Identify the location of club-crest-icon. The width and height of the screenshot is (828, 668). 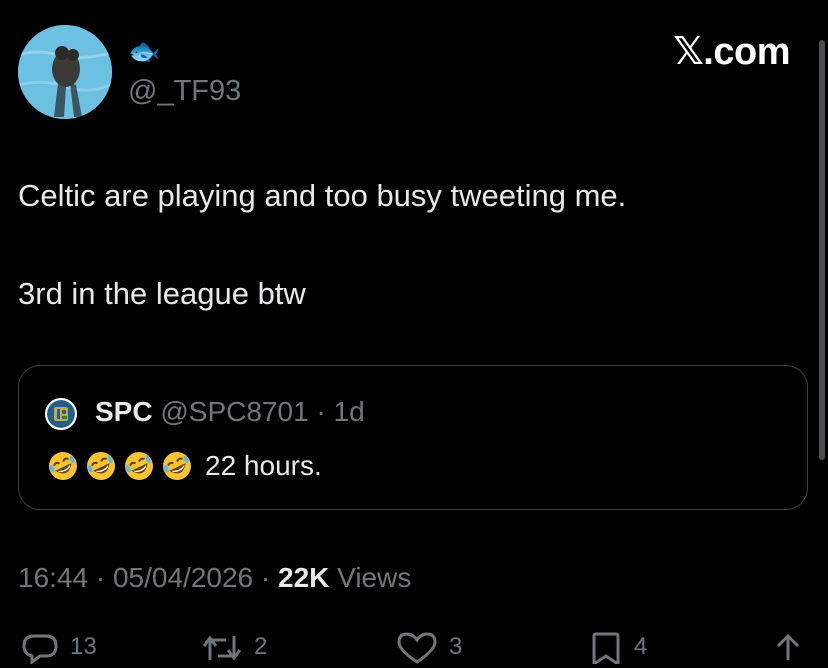
(61, 414).